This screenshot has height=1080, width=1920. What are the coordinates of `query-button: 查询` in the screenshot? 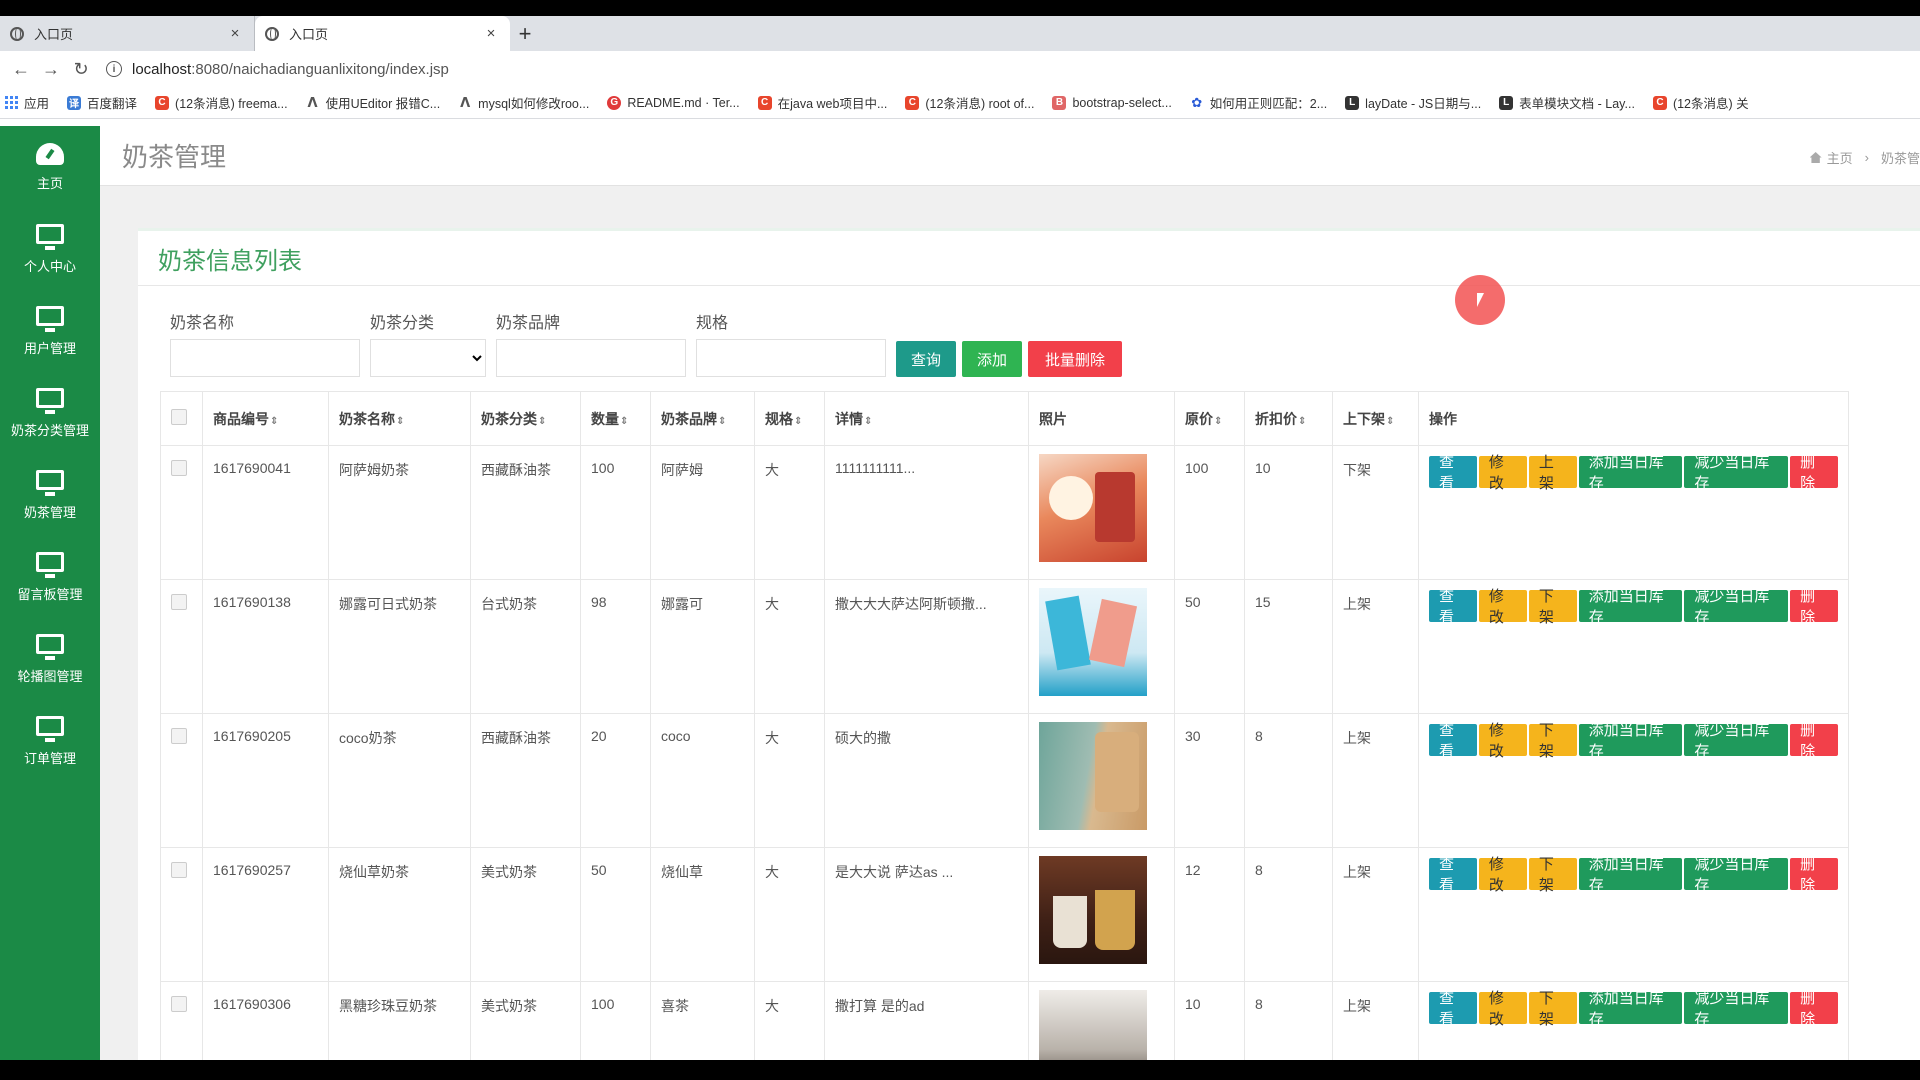 It's located at (926, 359).